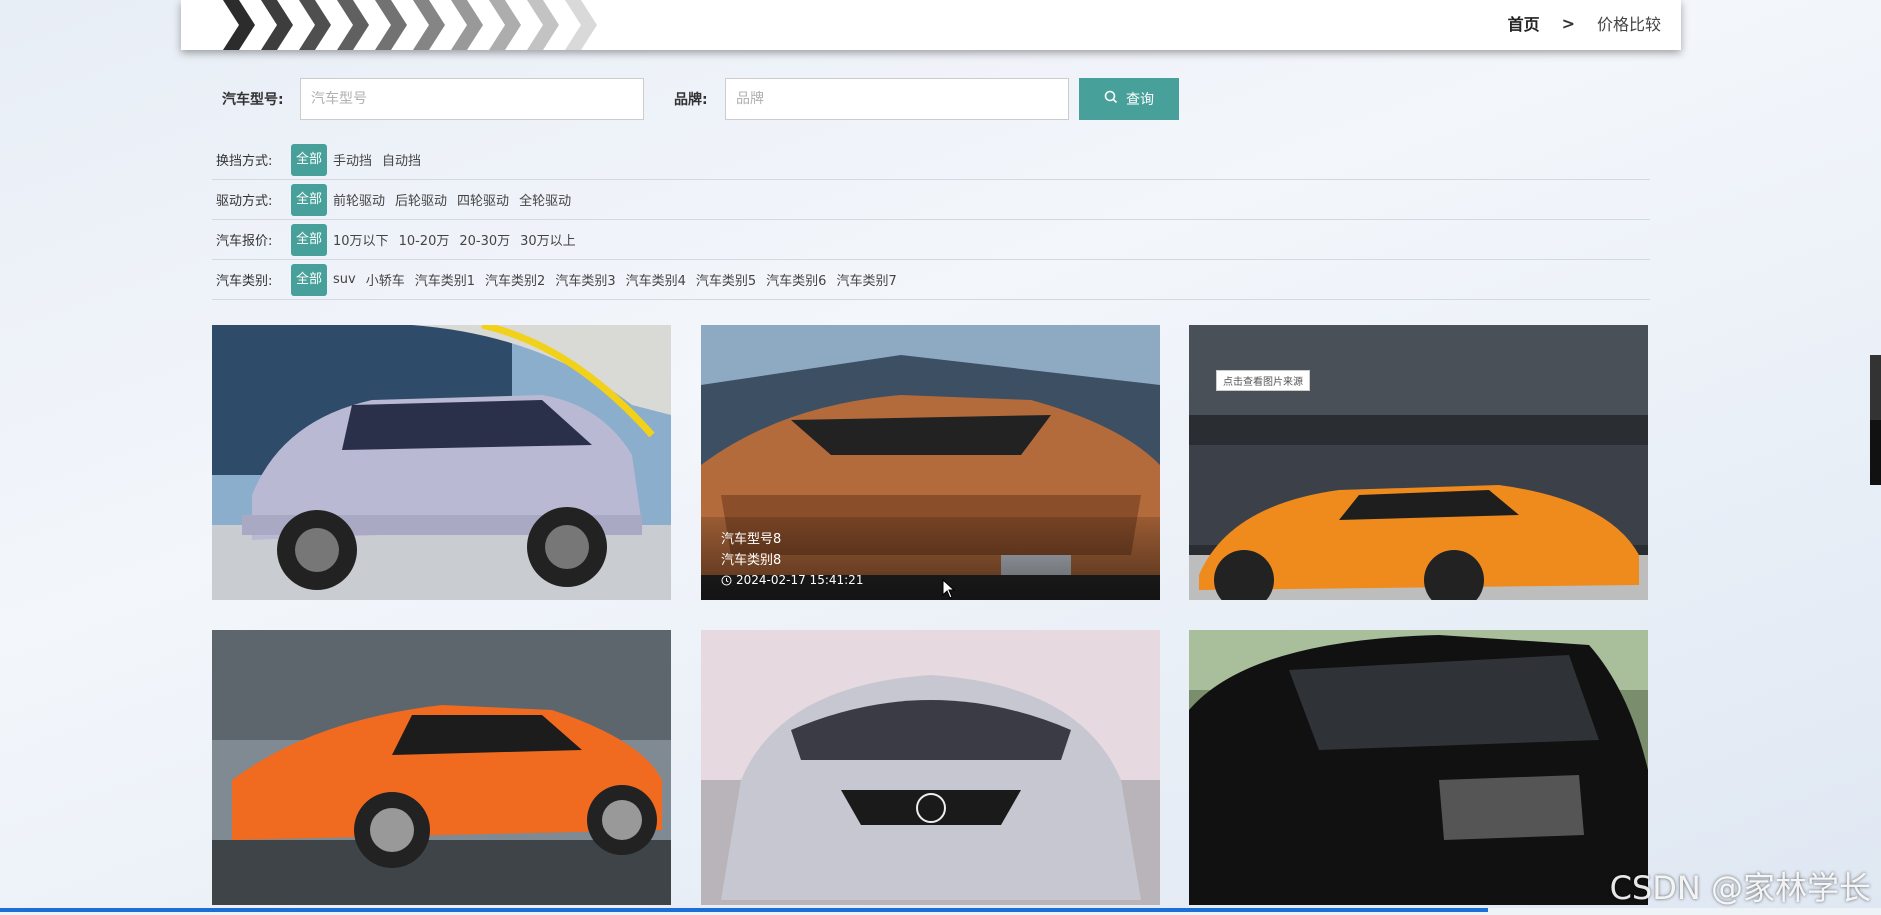  What do you see at coordinates (931, 160) in the screenshot?
I see `filter-row: 换挡方式: 全部 手动挡 自动挡` at bounding box center [931, 160].